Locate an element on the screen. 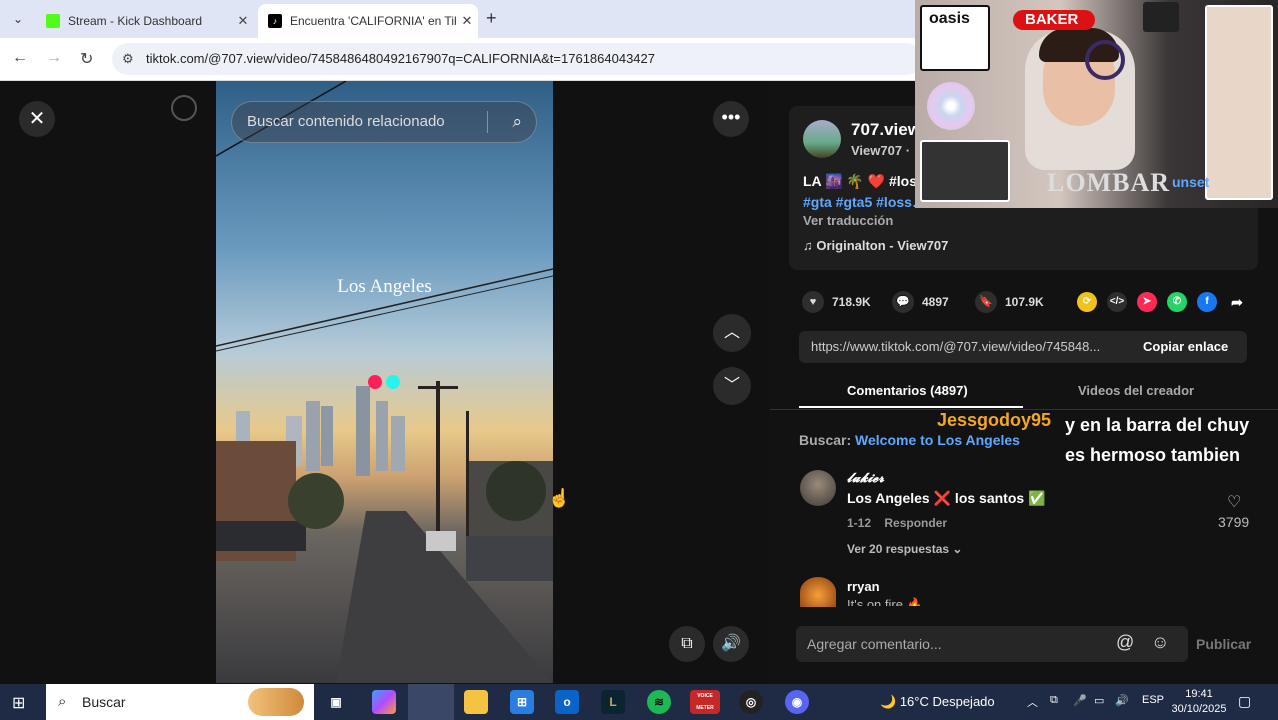 The height and width of the screenshot is (720, 1278). post-description-line1: LA 🌆 🌴 ❤️ #los is located at coordinates (860, 181).